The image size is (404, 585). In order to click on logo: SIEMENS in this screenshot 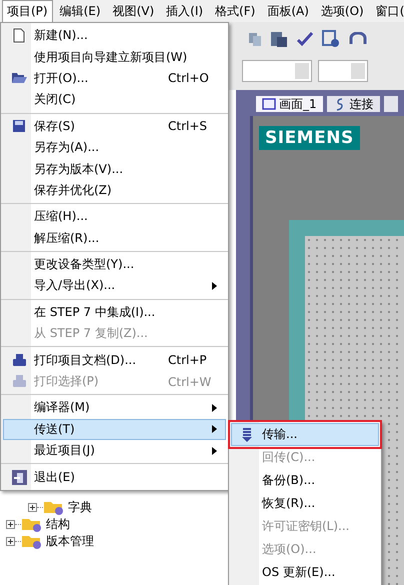, I will do `click(309, 138)`.